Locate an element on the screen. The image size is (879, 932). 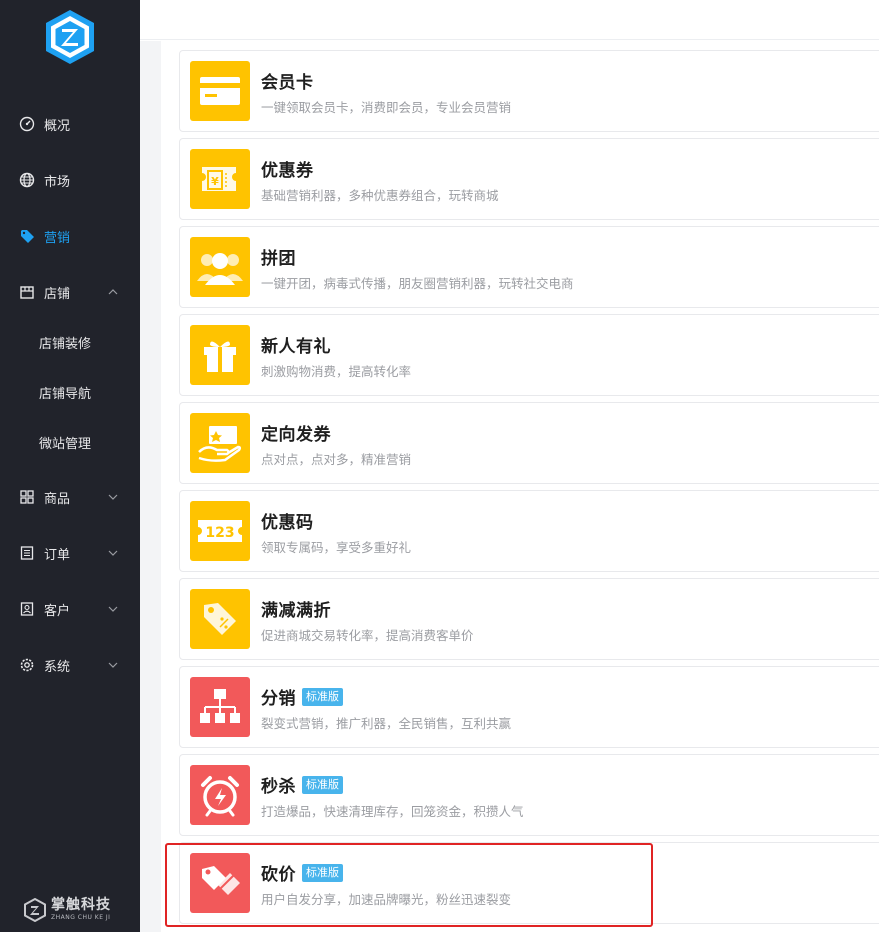
app-logo is located at coordinates (70, 37).